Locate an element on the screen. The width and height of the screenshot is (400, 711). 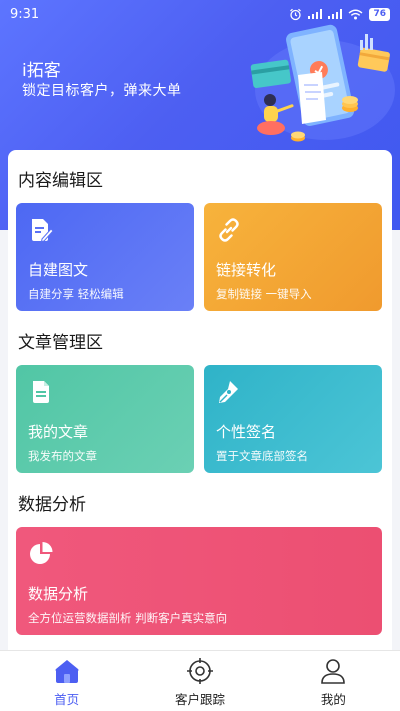
tile-data-analytics: 数据分析 全方位运营数据剖析 判断客户真实意向 is located at coordinates (199, 581).